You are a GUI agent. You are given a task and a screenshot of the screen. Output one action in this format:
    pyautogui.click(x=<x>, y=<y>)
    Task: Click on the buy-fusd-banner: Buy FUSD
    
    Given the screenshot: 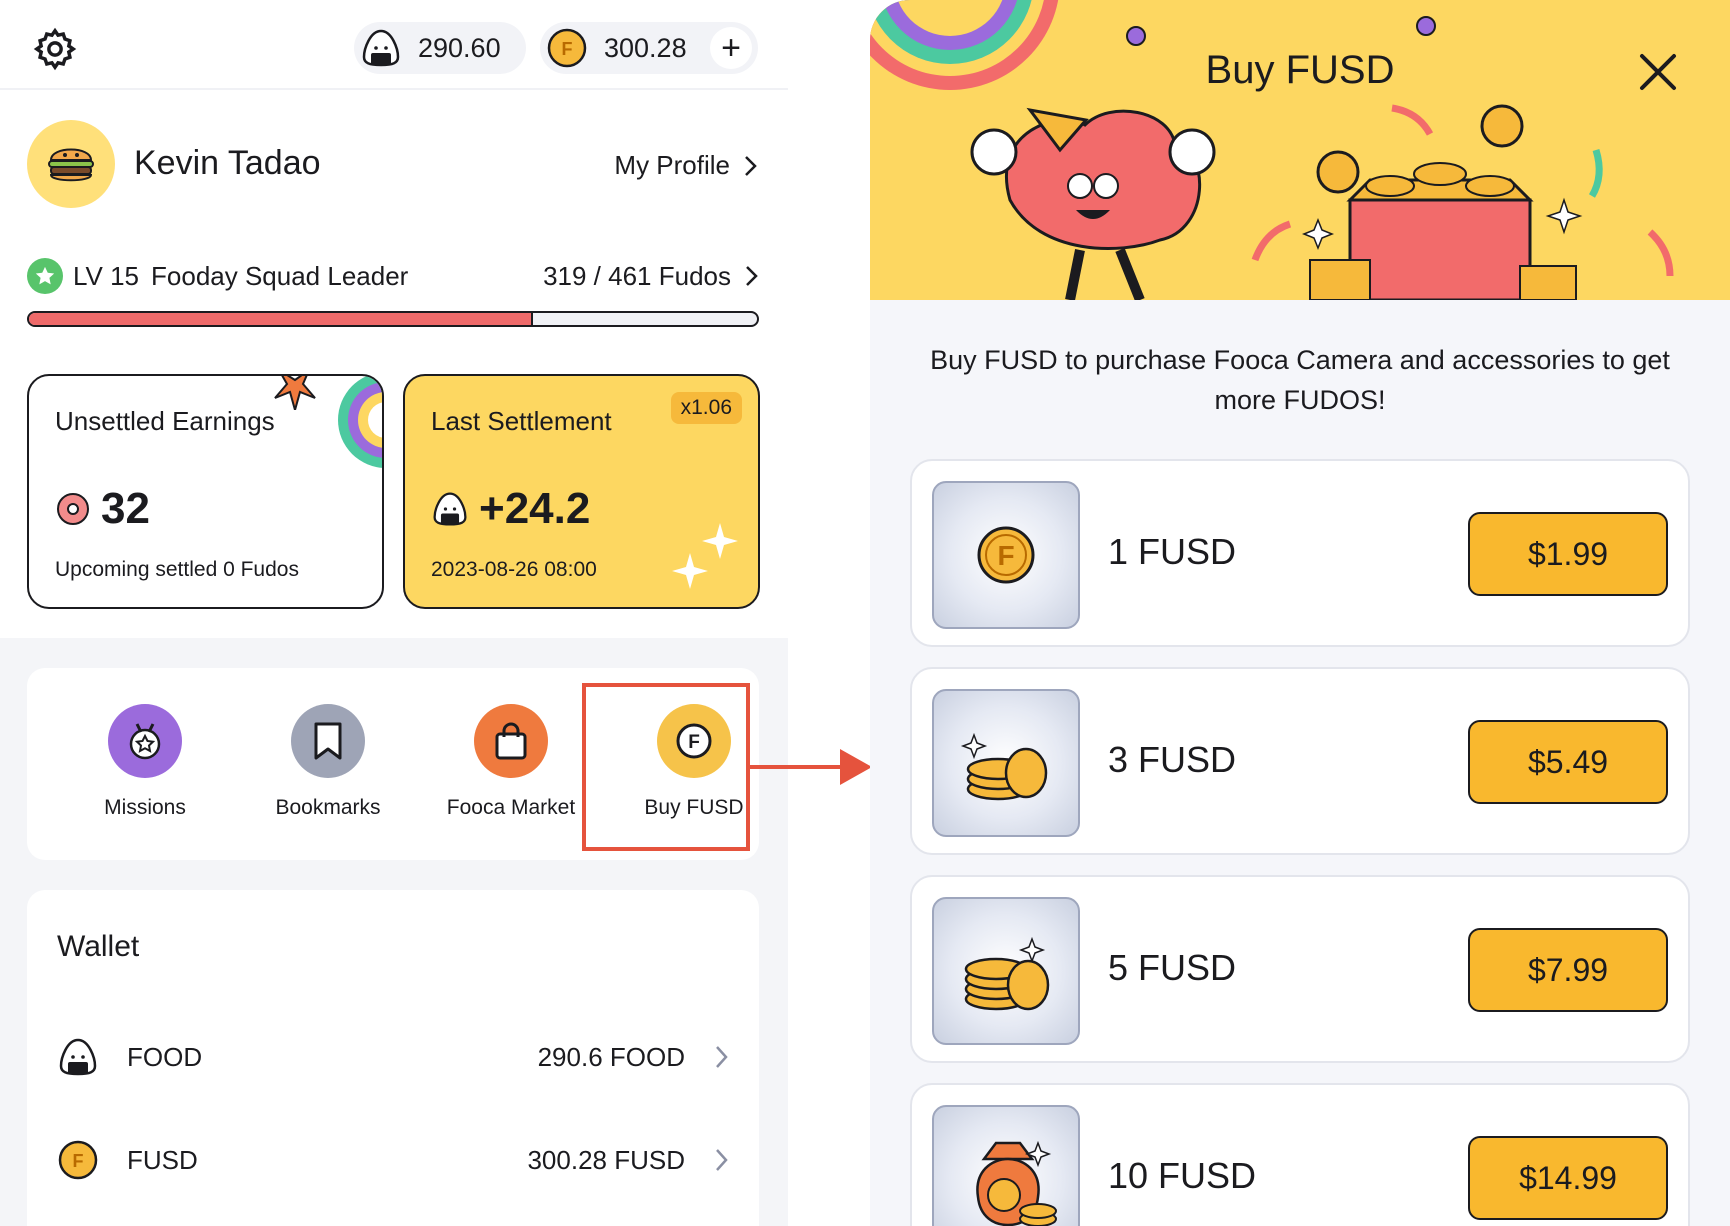 What is the action you would take?
    pyautogui.click(x=1300, y=150)
    